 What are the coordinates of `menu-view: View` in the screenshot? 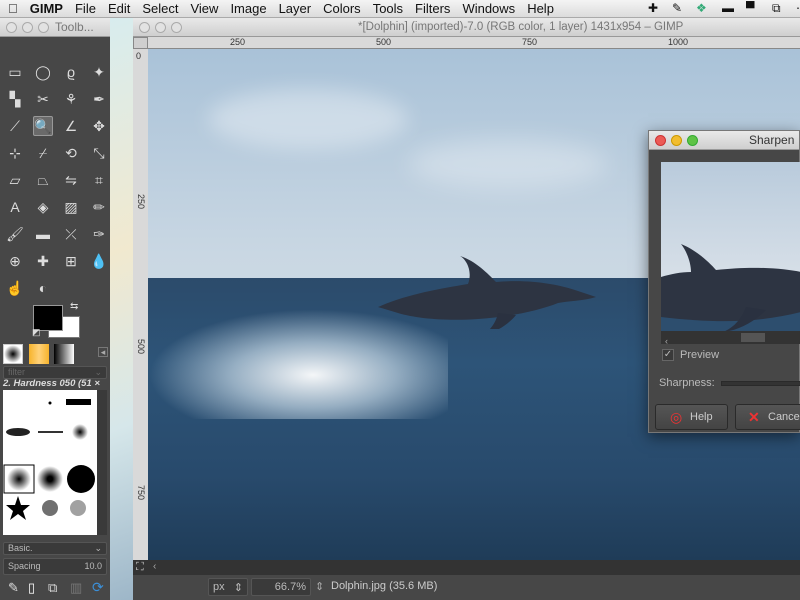 It's located at (204, 8).